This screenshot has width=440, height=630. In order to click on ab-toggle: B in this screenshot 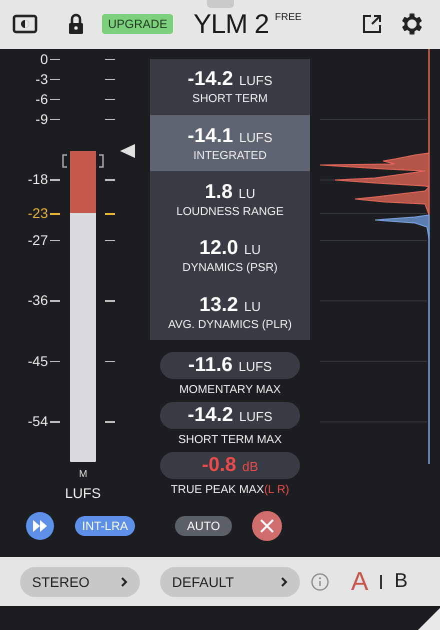, I will do `click(401, 581)`.